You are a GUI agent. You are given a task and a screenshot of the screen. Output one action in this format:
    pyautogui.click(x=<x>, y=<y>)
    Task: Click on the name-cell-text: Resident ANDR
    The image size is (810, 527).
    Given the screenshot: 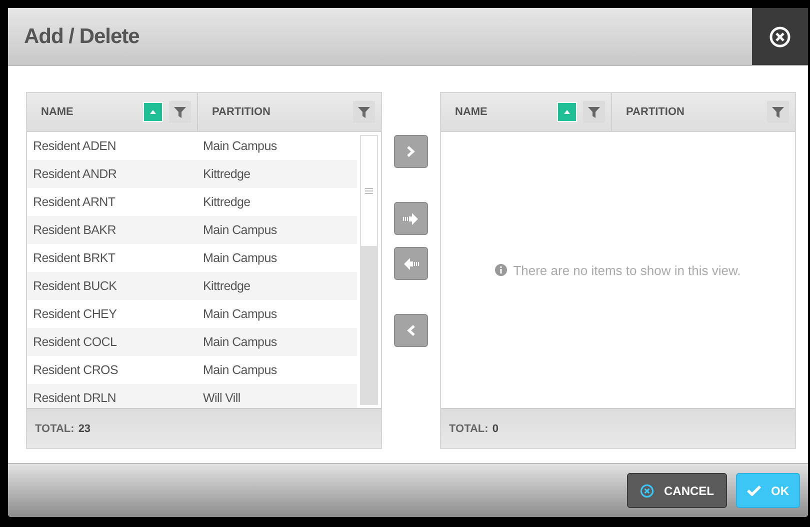 What is the action you would take?
    pyautogui.click(x=75, y=174)
    